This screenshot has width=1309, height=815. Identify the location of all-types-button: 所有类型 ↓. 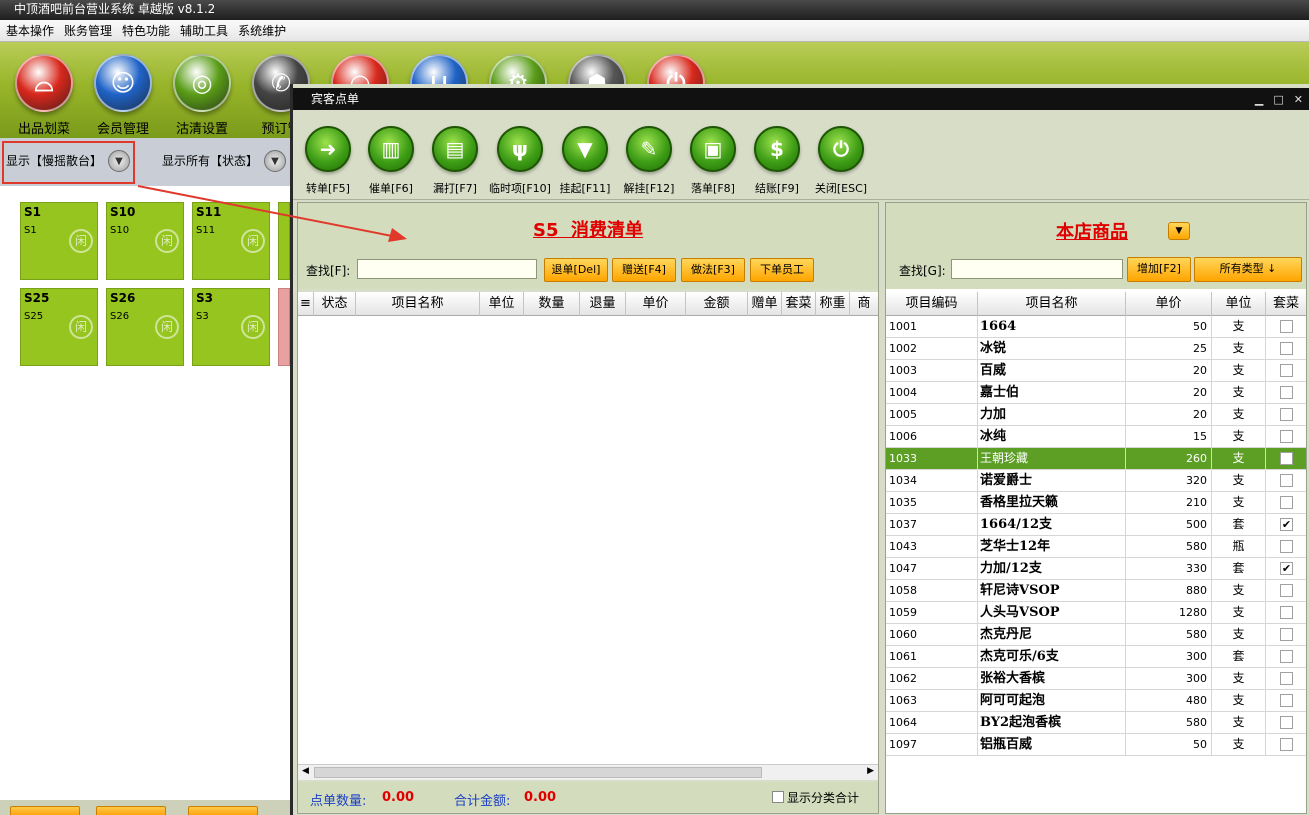
(1248, 269).